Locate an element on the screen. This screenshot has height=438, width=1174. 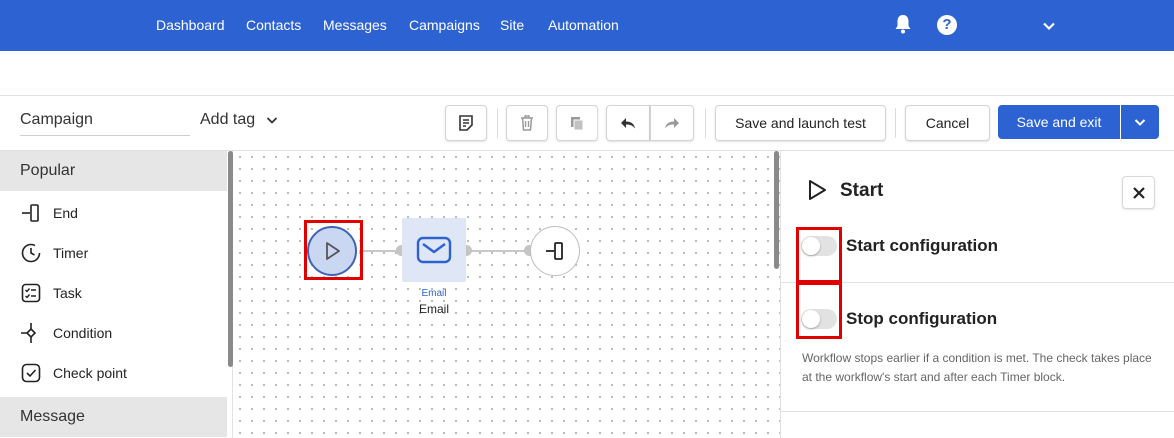
palette-section-popular: Popular is located at coordinates (113, 171).